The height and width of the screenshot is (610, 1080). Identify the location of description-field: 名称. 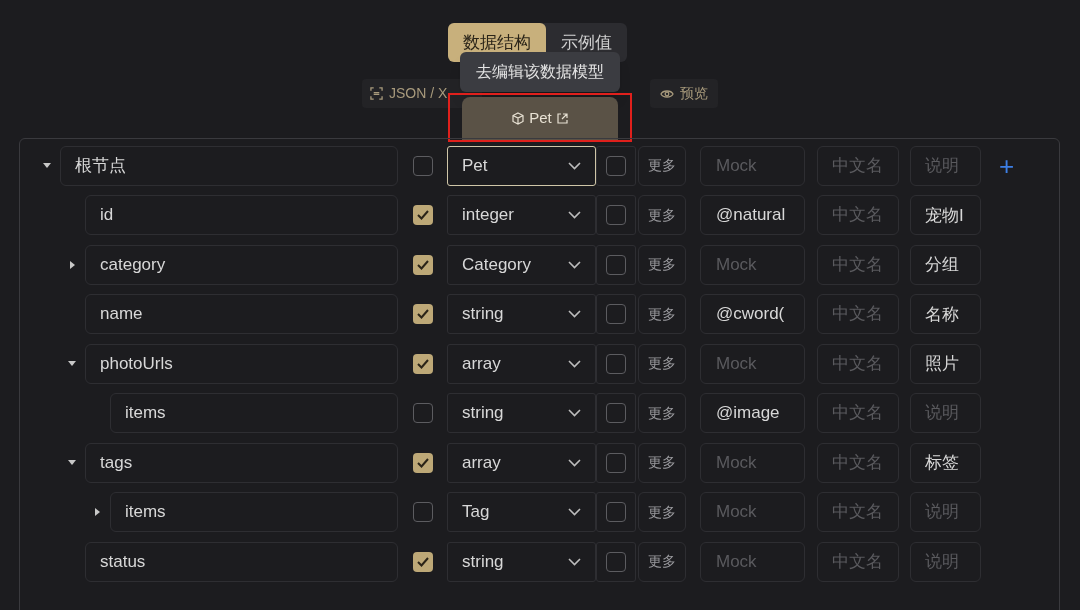
(945, 314).